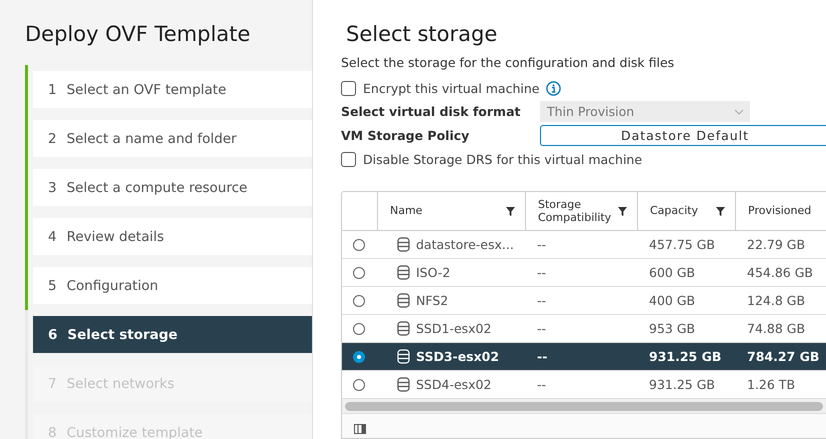  I want to click on step-label: Configuration, so click(112, 286).